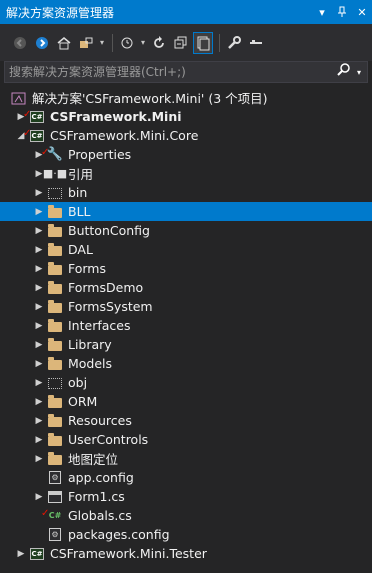 Image resolution: width=372 pixels, height=573 pixels. I want to click on tree-node-folder: ▶ Models, so click(186, 363).